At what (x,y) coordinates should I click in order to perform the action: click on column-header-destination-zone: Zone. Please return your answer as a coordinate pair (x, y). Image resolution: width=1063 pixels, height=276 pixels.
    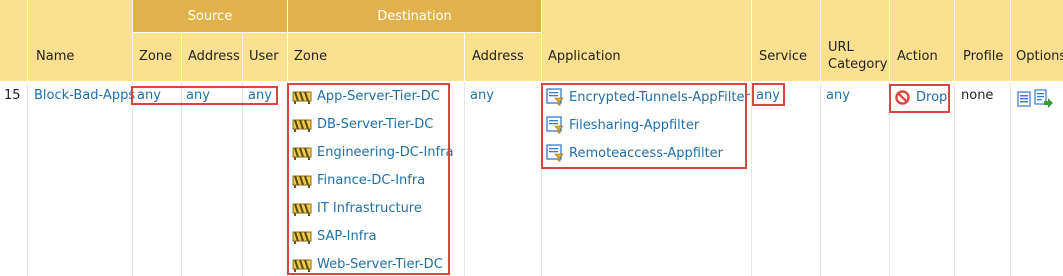
    Looking at the image, I should click on (310, 56).